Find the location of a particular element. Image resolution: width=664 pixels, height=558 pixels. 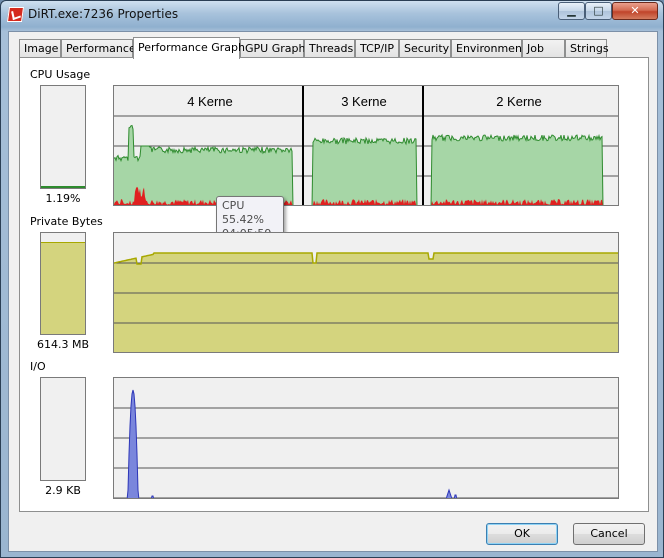

close-button: ✕ is located at coordinates (635, 11).